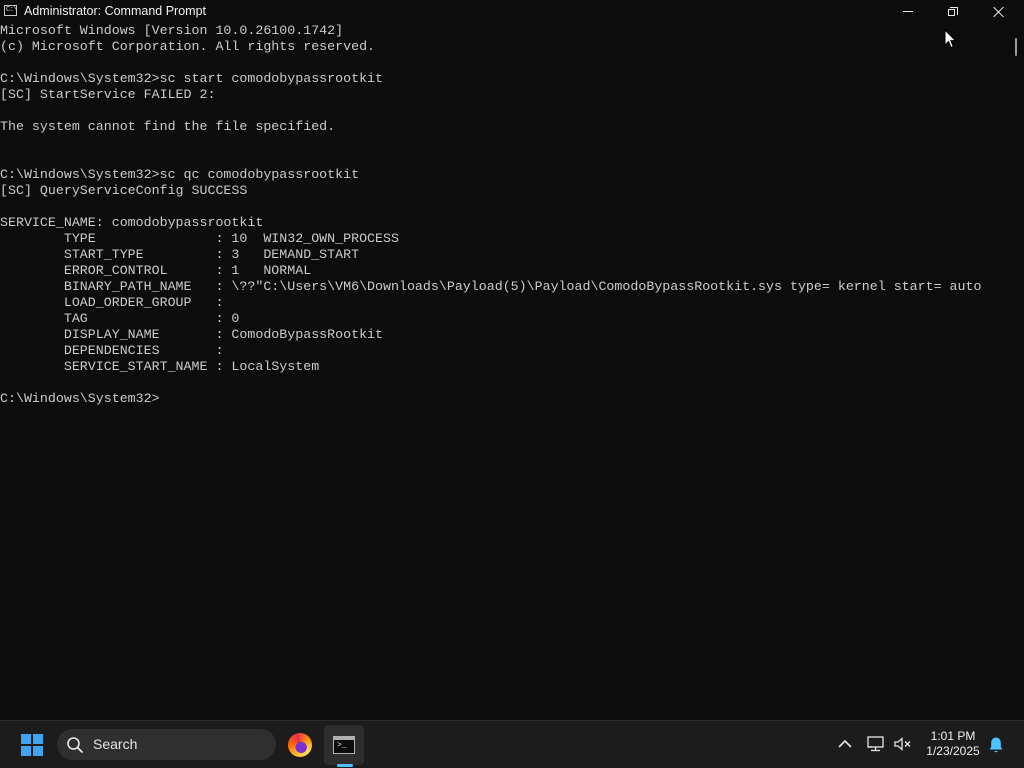 This screenshot has height=768, width=1024. I want to click on volume-muted-icon, so click(903, 744).